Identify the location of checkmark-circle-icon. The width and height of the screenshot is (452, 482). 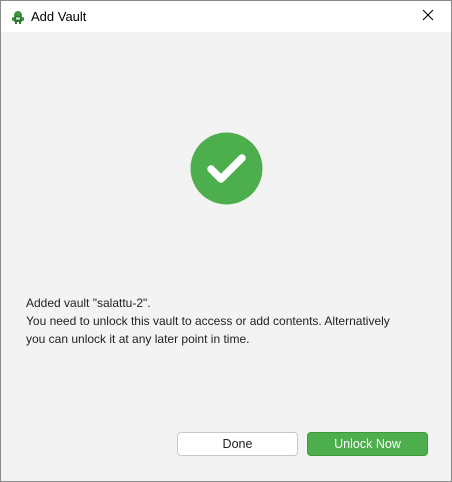
(226, 168).